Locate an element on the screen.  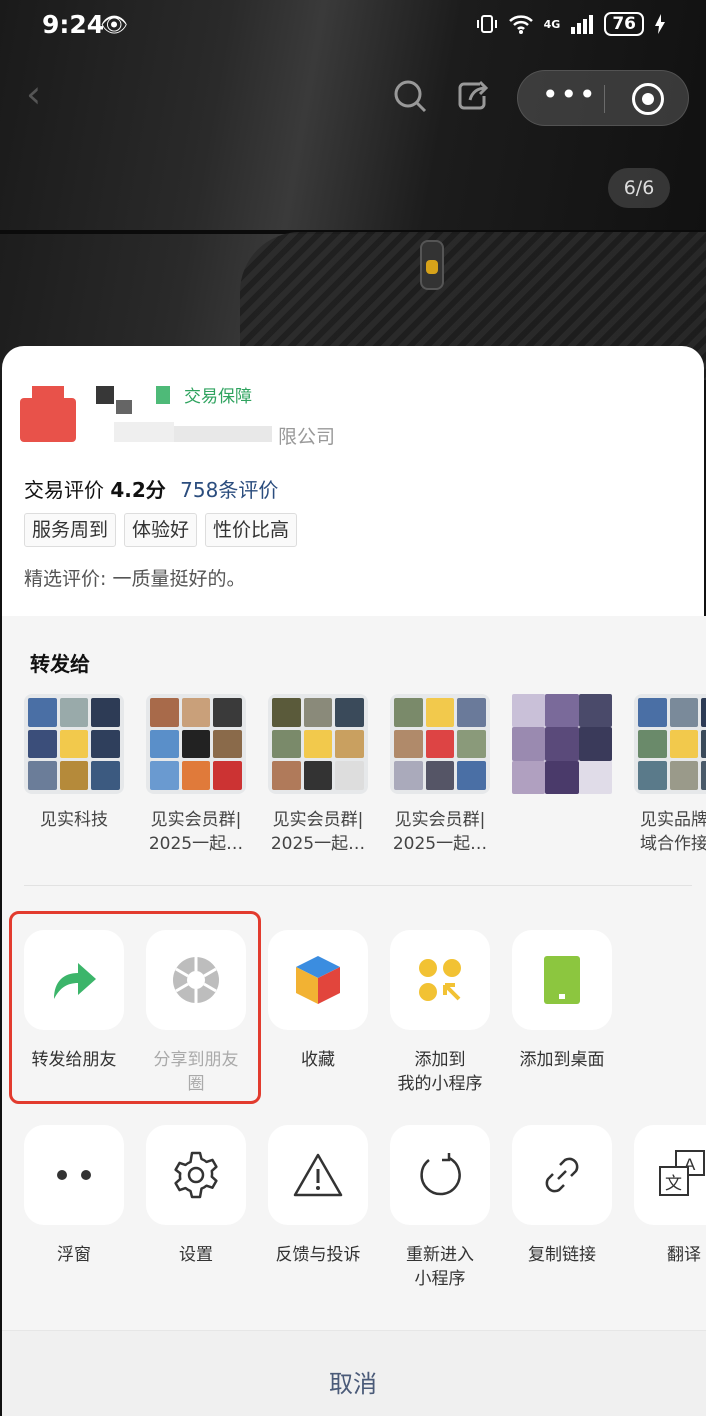
float-window-button: 浮窗 is located at coordinates (74, 1196).